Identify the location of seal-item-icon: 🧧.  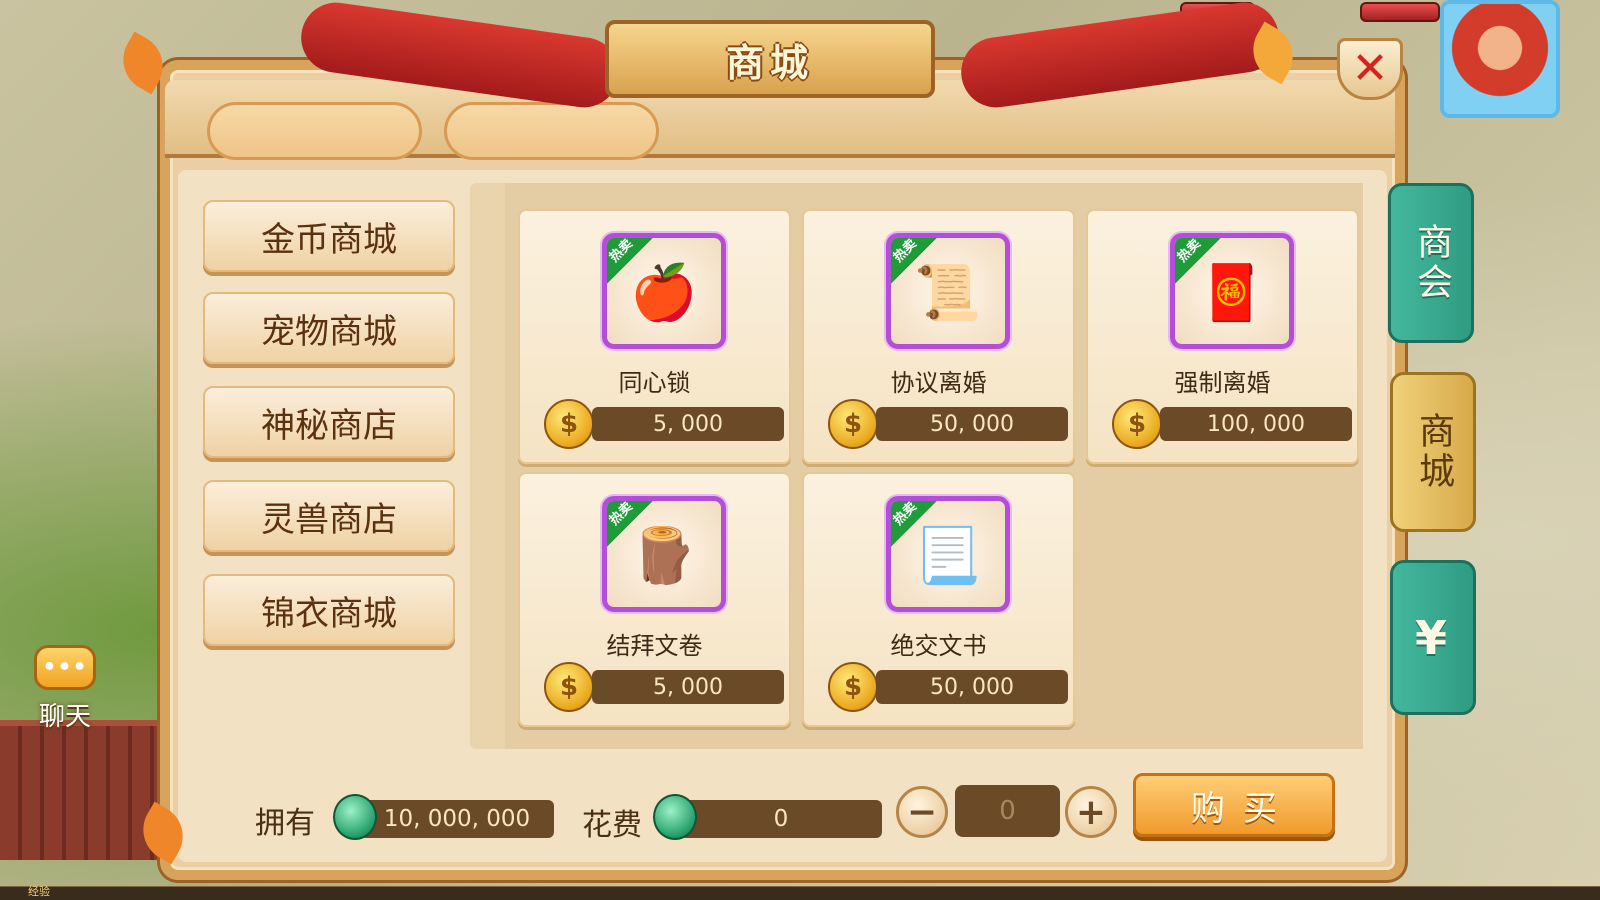
(1232, 293).